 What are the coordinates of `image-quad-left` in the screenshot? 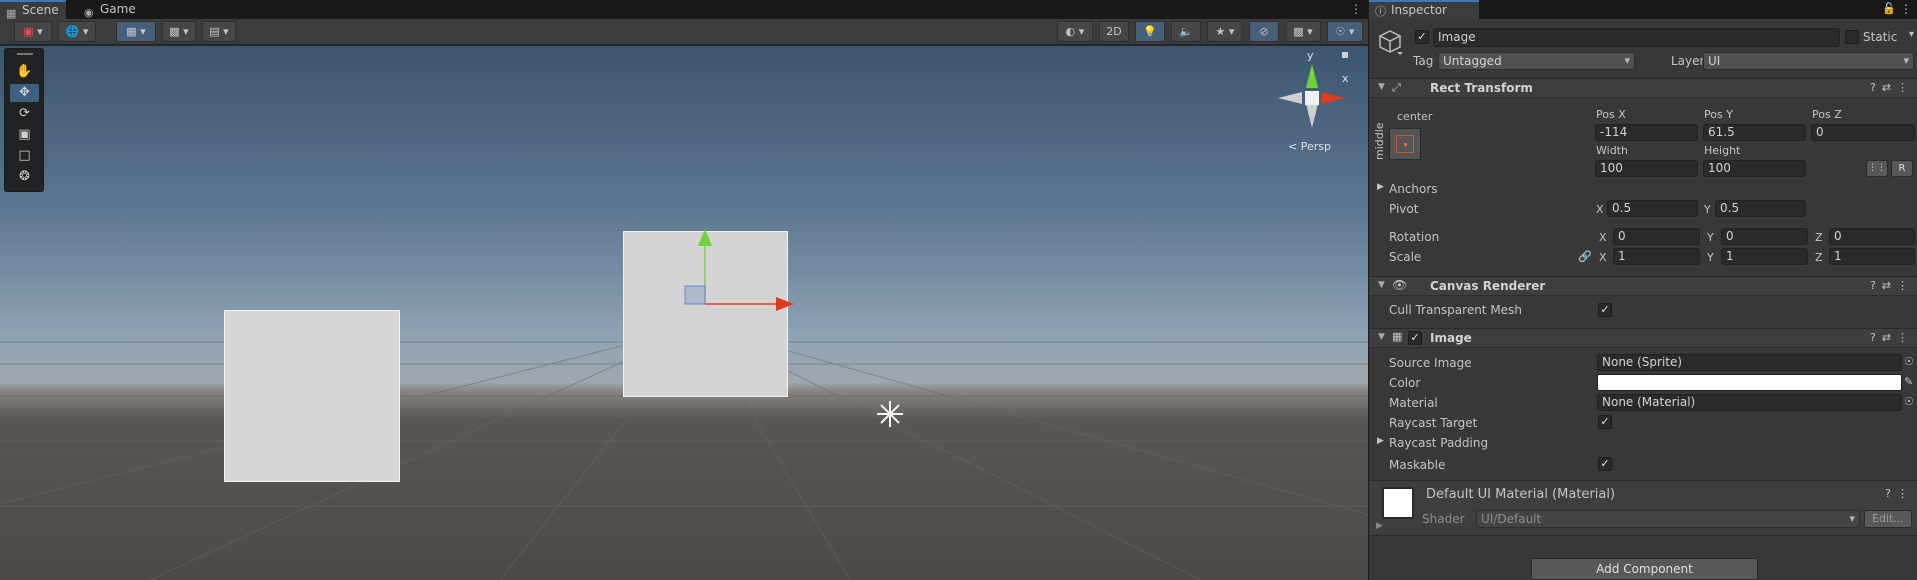 It's located at (312, 396).